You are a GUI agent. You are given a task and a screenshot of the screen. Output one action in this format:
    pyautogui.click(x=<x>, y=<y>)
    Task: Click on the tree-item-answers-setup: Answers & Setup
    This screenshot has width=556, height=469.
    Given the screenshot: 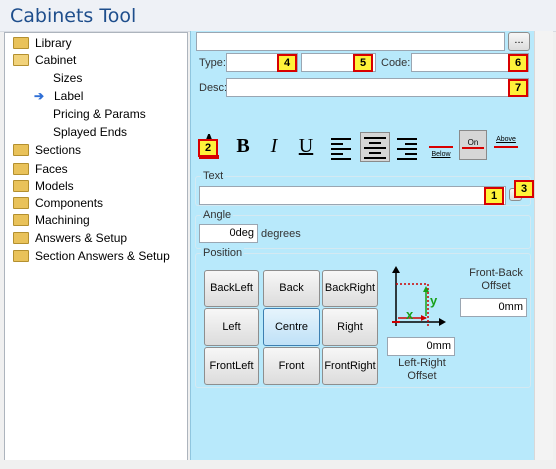 What is the action you would take?
    pyautogui.click(x=70, y=238)
    